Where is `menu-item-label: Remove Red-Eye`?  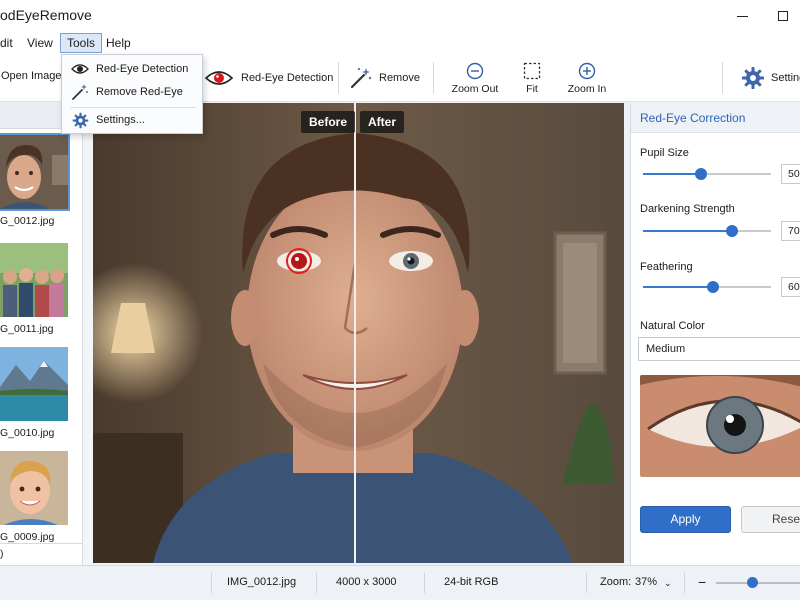 menu-item-label: Remove Red-Eye is located at coordinates (139, 92).